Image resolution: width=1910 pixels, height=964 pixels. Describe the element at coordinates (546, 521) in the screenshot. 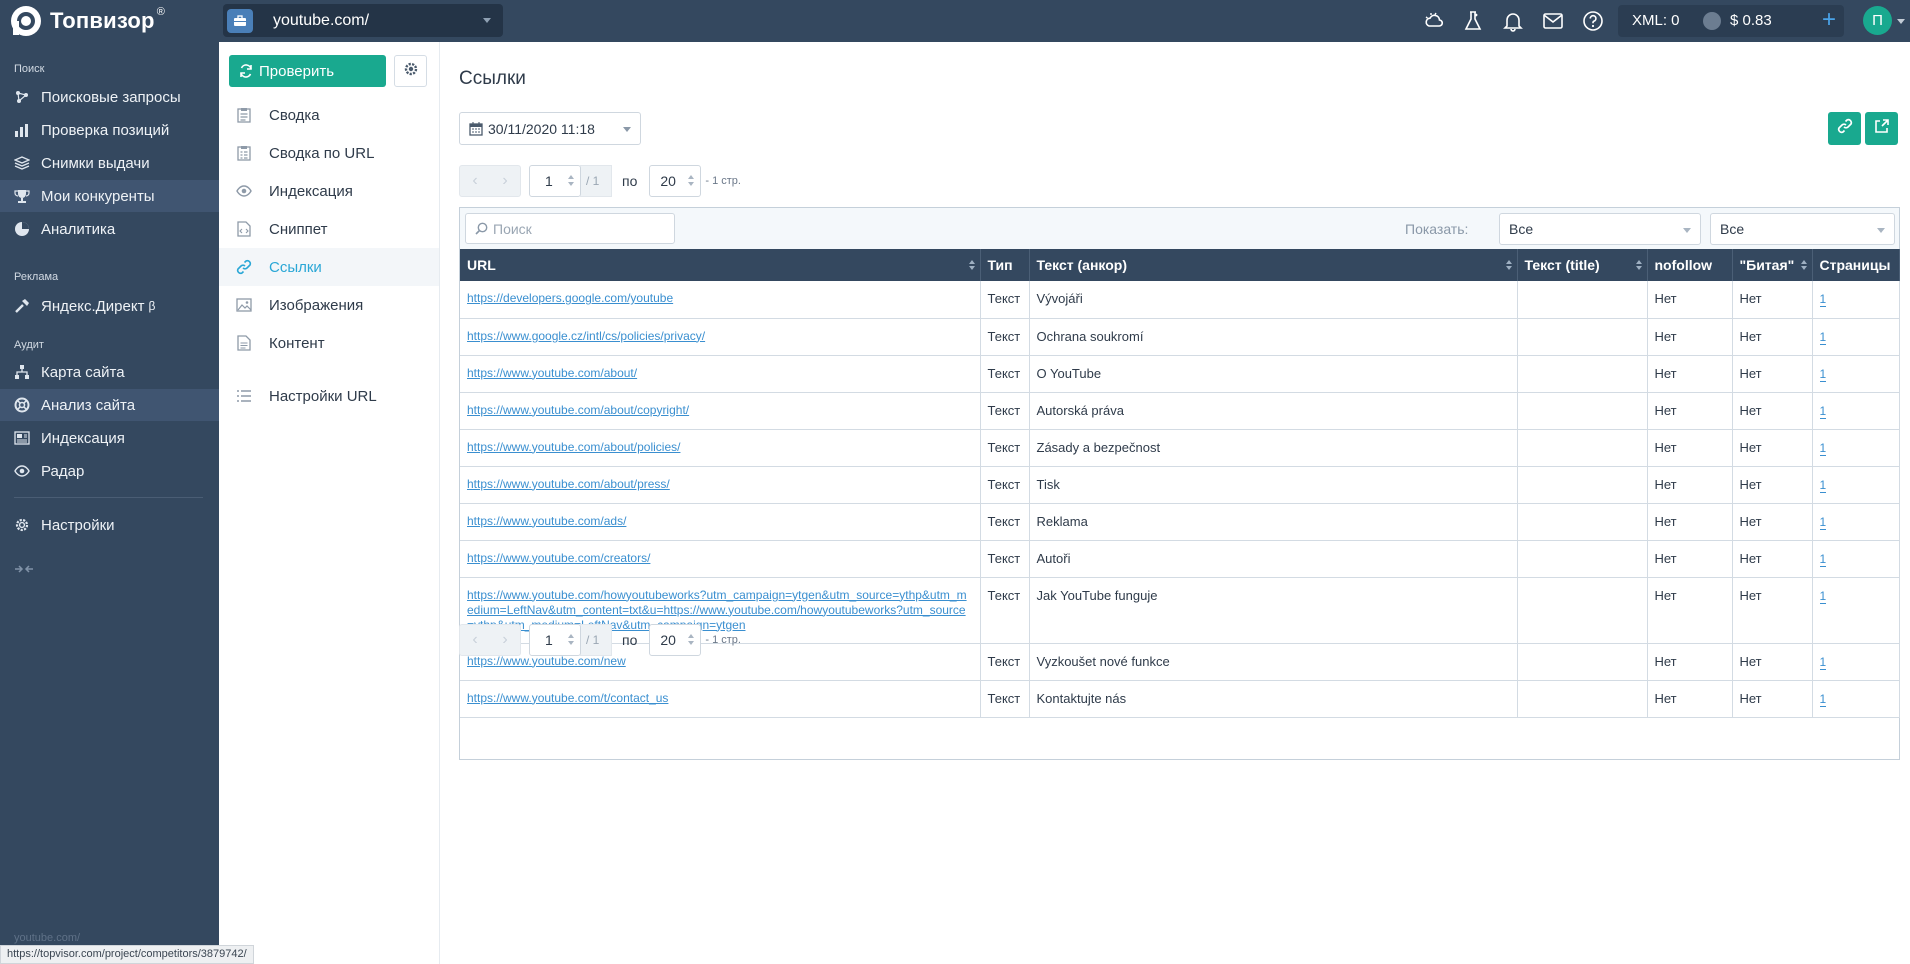

I see `link-url: https://www.youtube.com/ads/` at that location.